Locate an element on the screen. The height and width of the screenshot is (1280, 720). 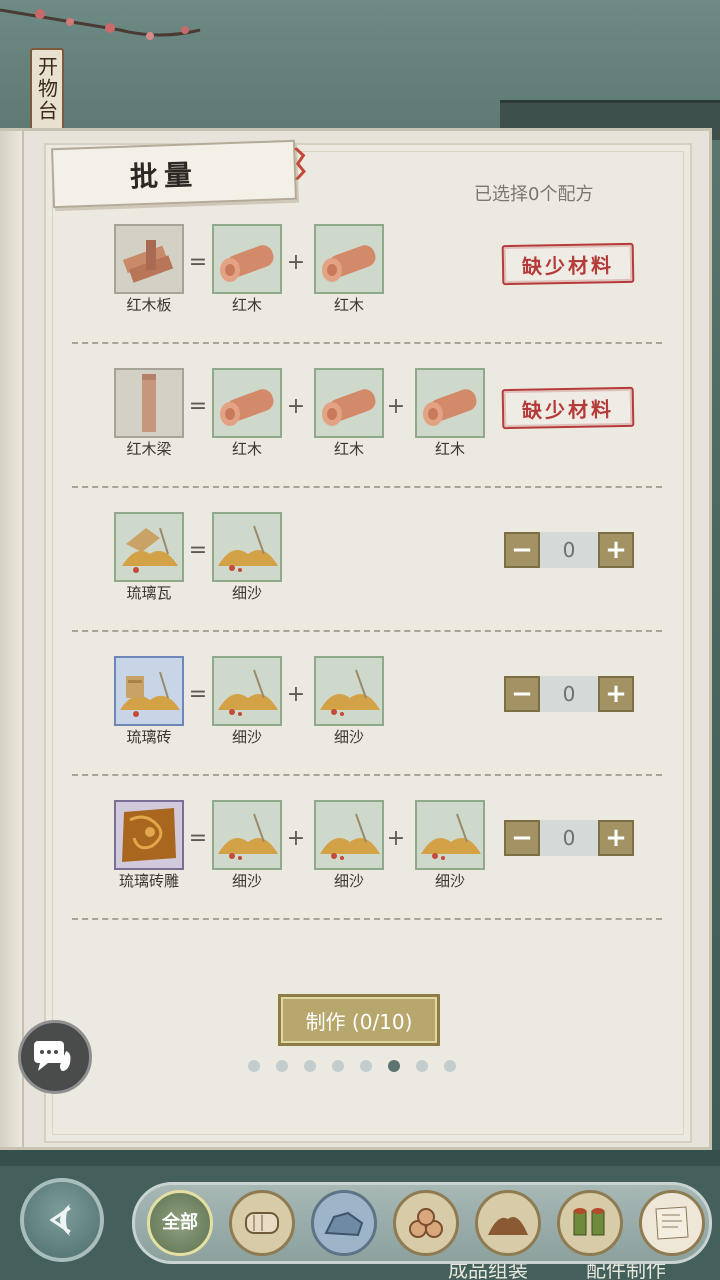
recipe-row: 红木板 = 红木 + 红木 缺少材料 is located at coordinates (367, 294).